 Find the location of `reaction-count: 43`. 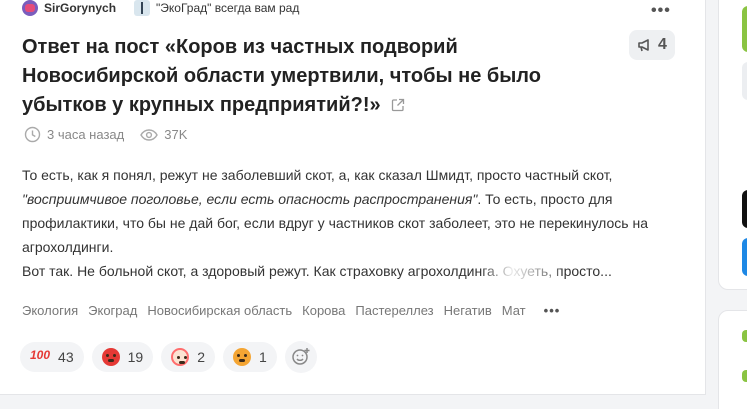

reaction-count: 43 is located at coordinates (66, 357).